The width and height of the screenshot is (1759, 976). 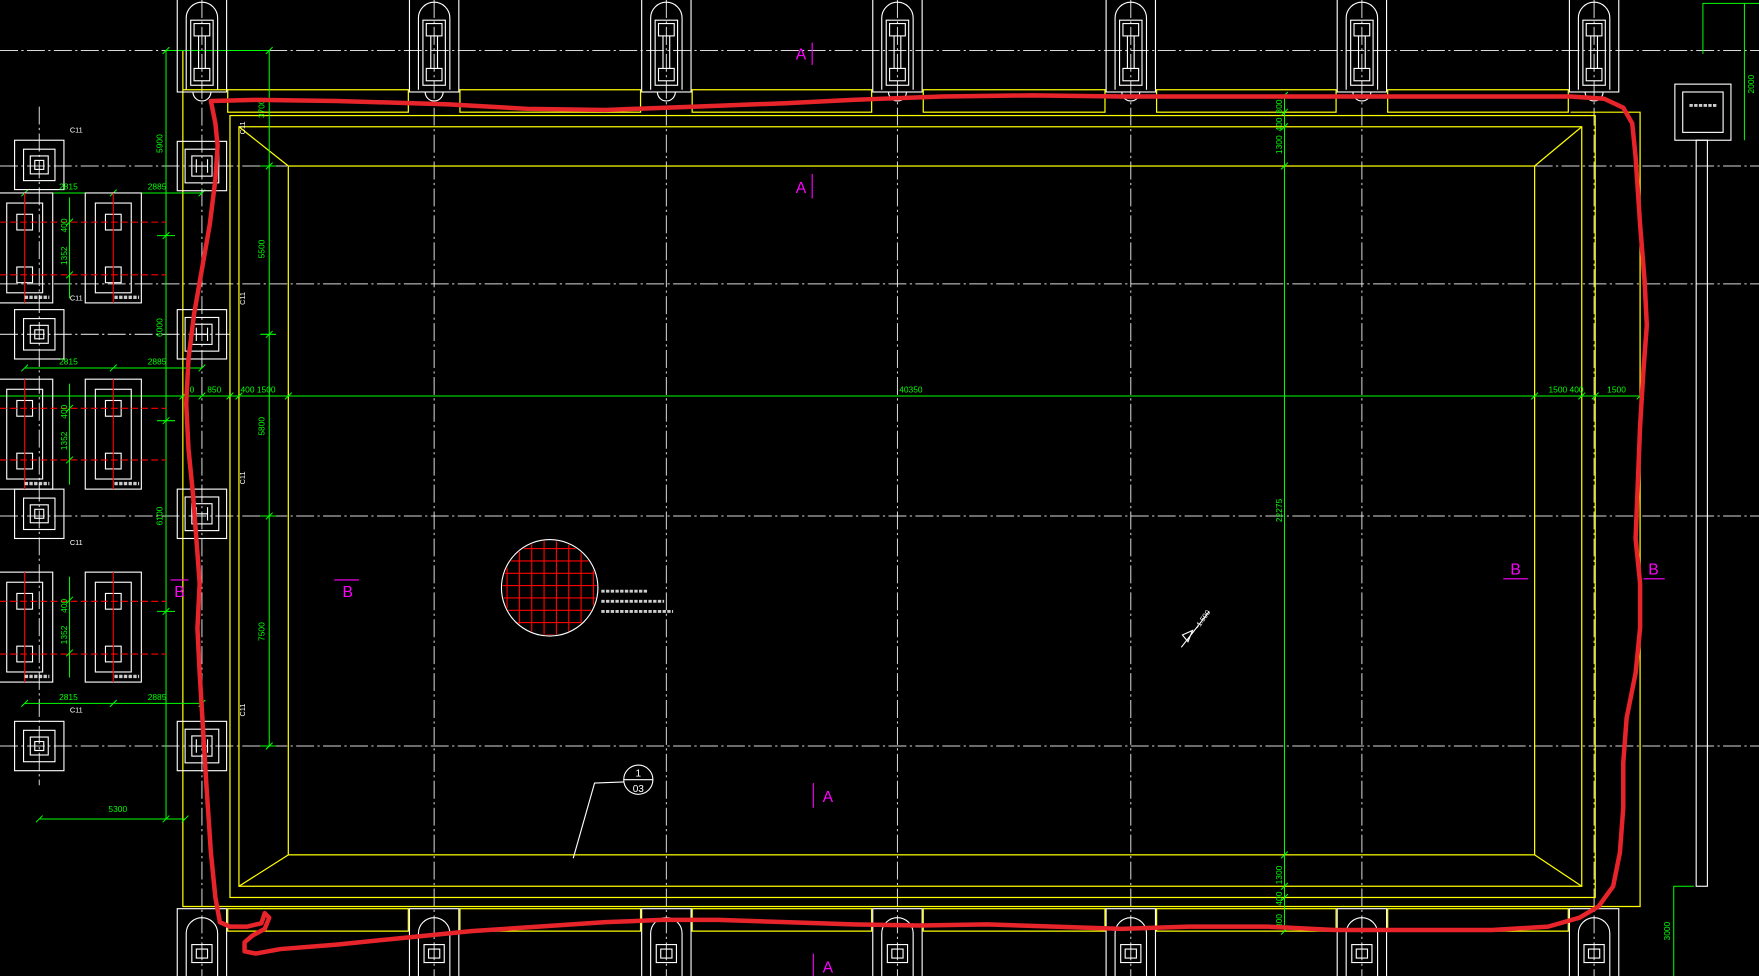 I want to click on detail-callout: 1 03, so click(x=613, y=811).